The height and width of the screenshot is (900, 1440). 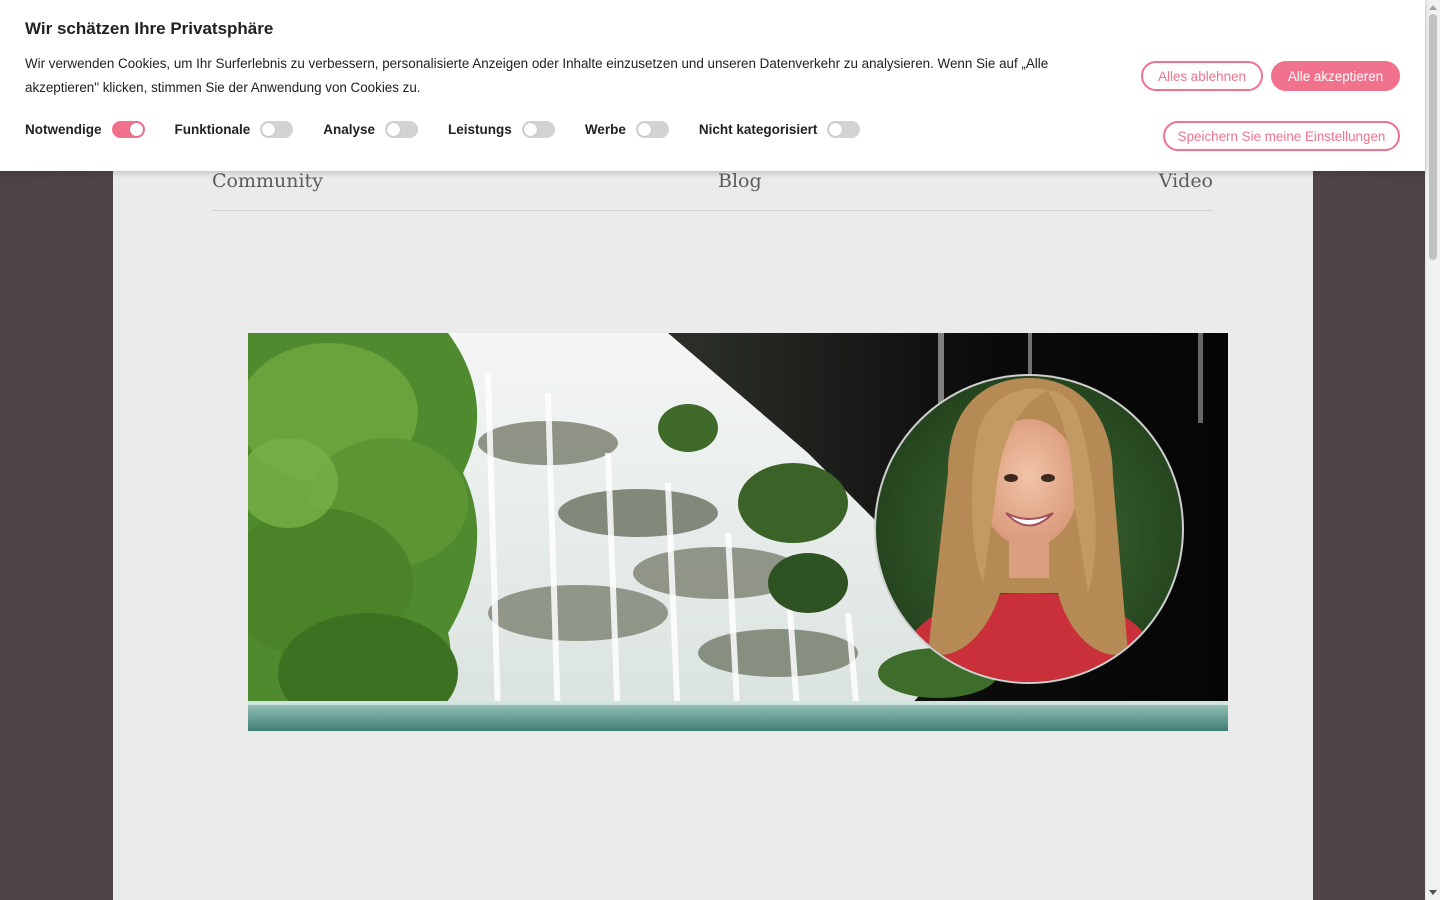 What do you see at coordinates (652, 129) in the screenshot?
I see `toggle-switch-werbe` at bounding box center [652, 129].